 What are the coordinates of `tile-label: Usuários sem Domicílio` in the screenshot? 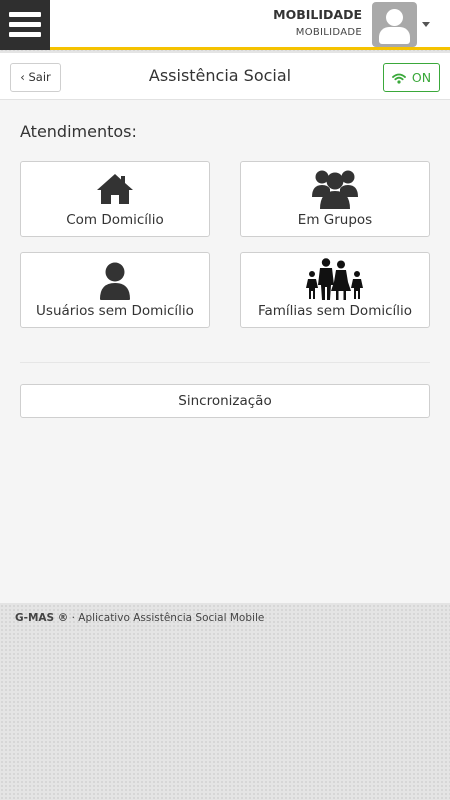 It's located at (115, 311).